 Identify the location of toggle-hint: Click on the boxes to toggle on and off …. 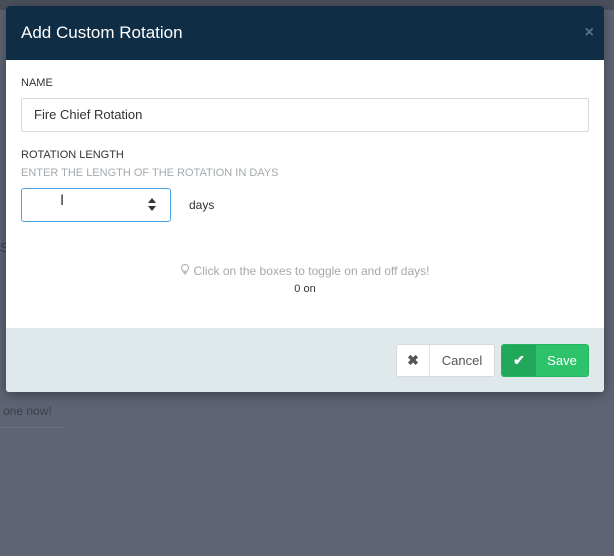
(305, 270).